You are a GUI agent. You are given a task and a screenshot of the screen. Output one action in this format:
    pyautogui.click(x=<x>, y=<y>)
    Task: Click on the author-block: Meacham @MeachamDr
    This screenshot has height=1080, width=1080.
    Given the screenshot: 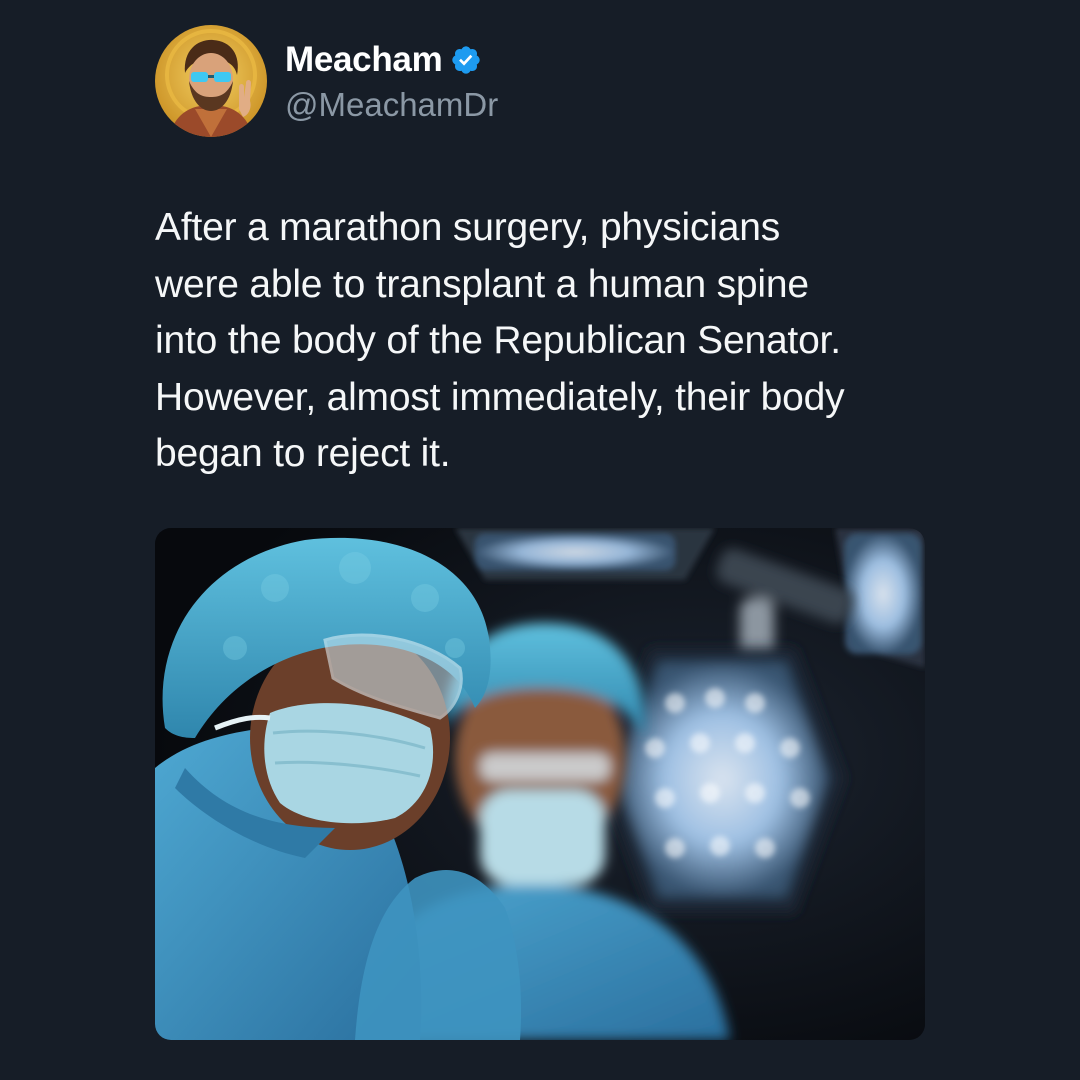 What is the action you would take?
    pyautogui.click(x=391, y=81)
    